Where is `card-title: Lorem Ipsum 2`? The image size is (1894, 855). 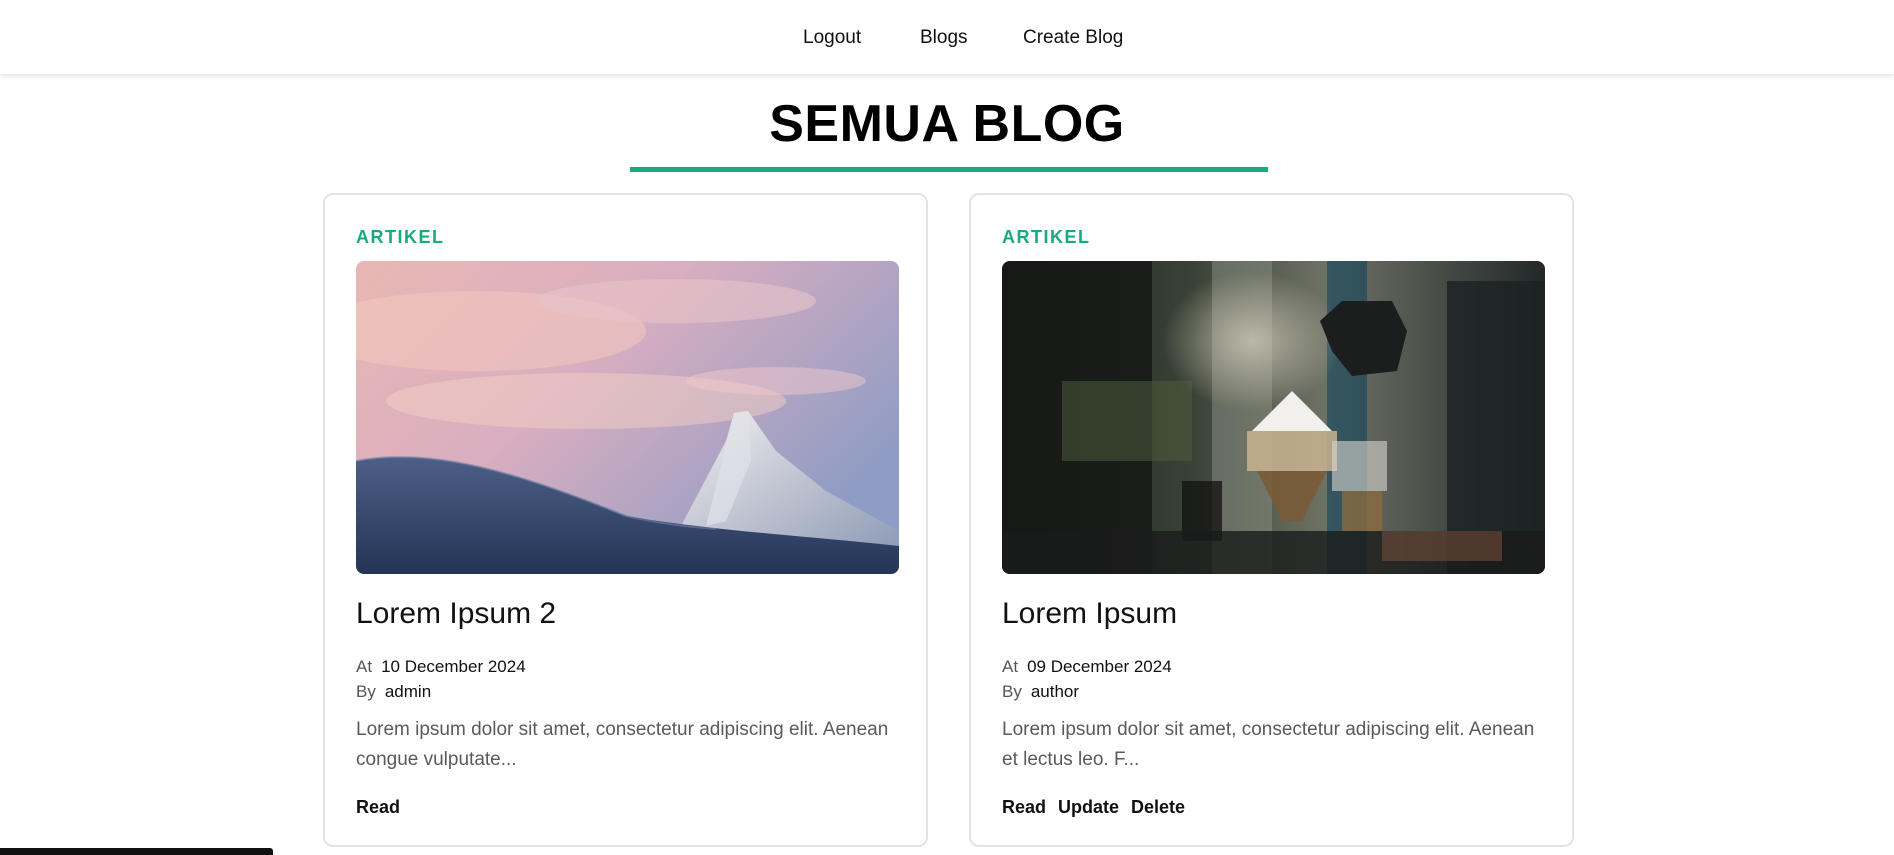 card-title: Lorem Ipsum 2 is located at coordinates (456, 614).